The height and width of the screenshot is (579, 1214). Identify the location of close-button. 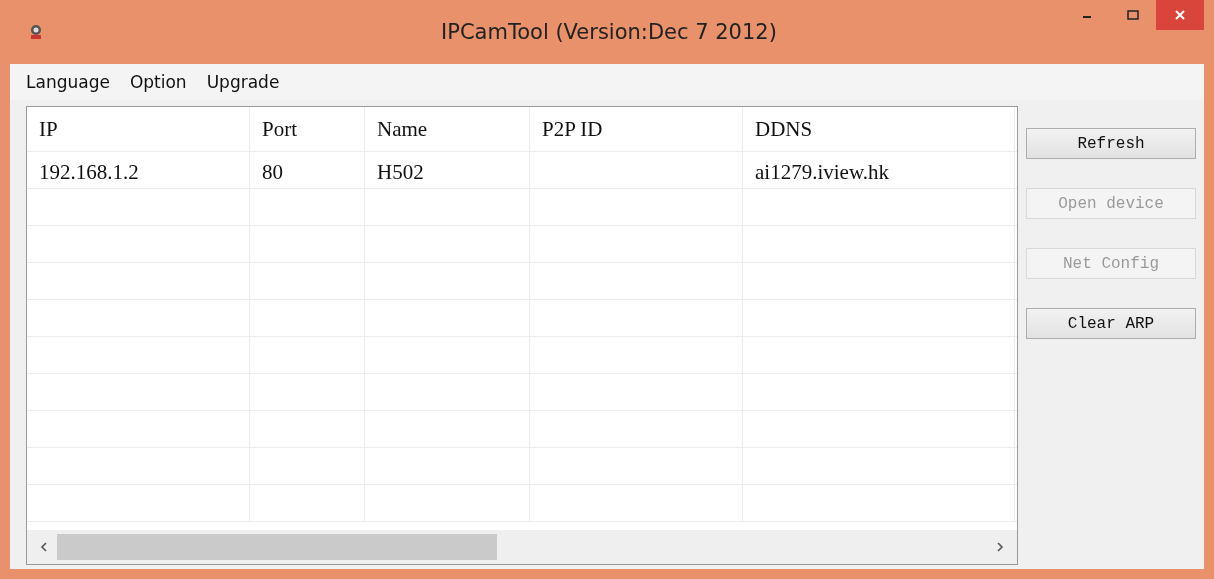
(1180, 15).